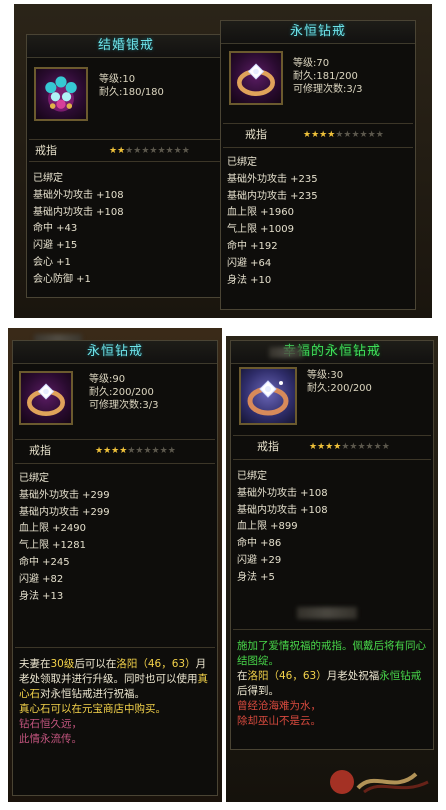  I want to click on attr-row: 命中 +192, so click(252, 246).